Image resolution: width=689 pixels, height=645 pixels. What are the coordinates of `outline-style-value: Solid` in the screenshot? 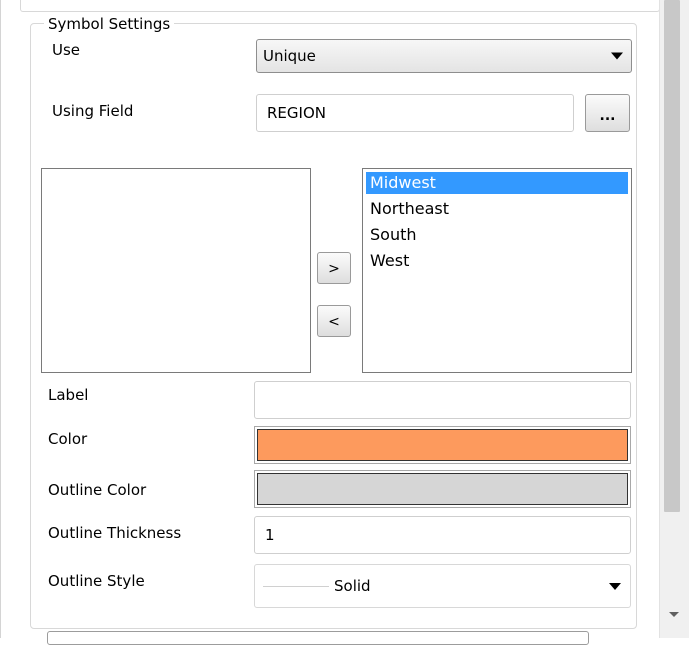 It's located at (352, 586).